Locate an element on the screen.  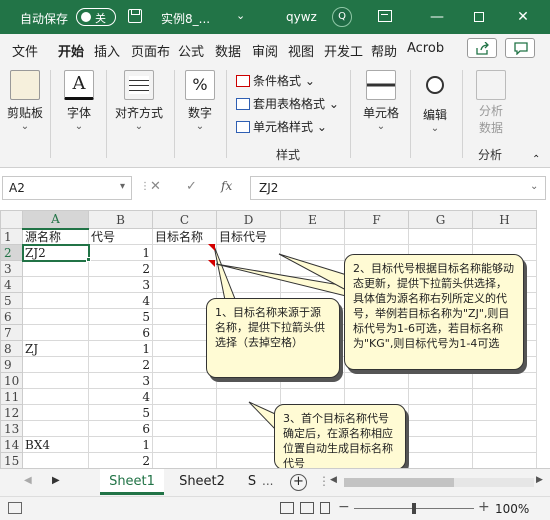
scrollbar-thumb is located at coordinates (399, 482).